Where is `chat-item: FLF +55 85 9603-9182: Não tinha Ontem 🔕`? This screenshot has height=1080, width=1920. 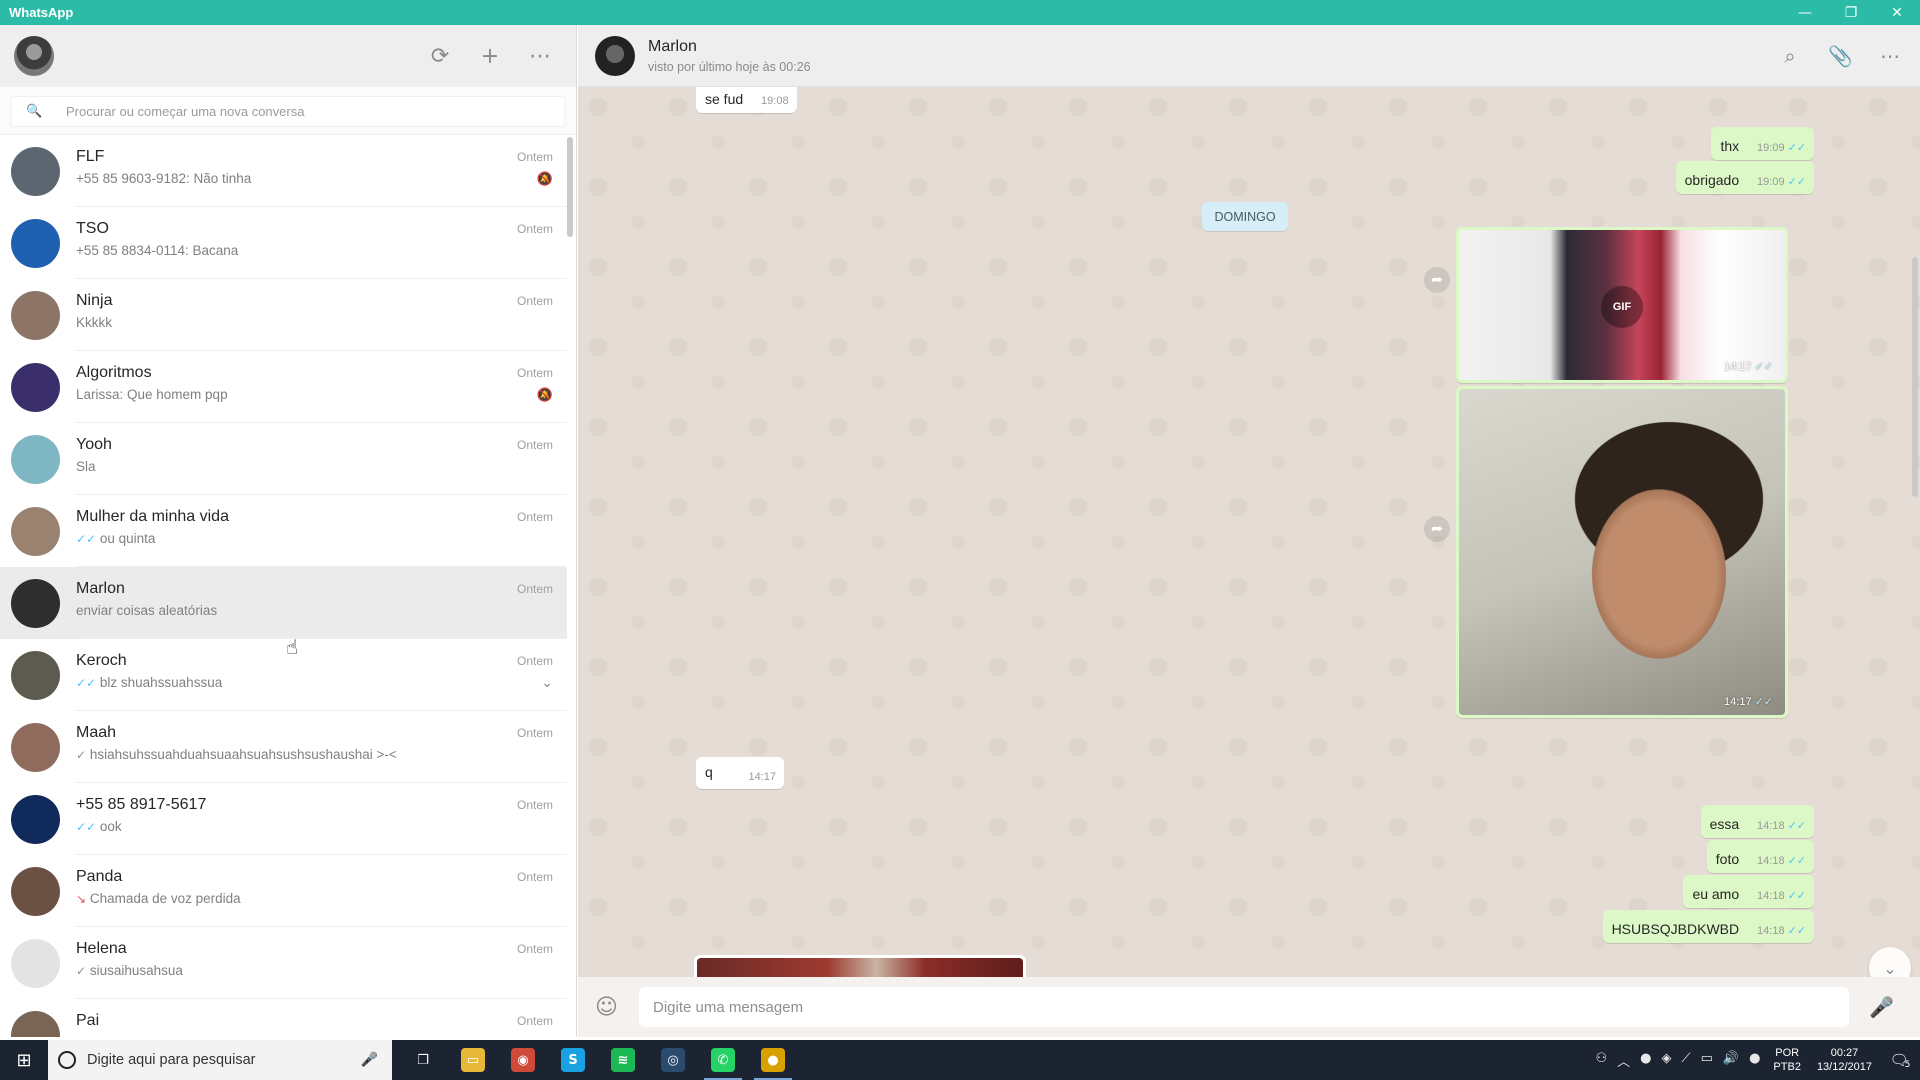 chat-item: FLF +55 85 9603-9182: Não tinha Ontem 🔕 is located at coordinates (283, 171).